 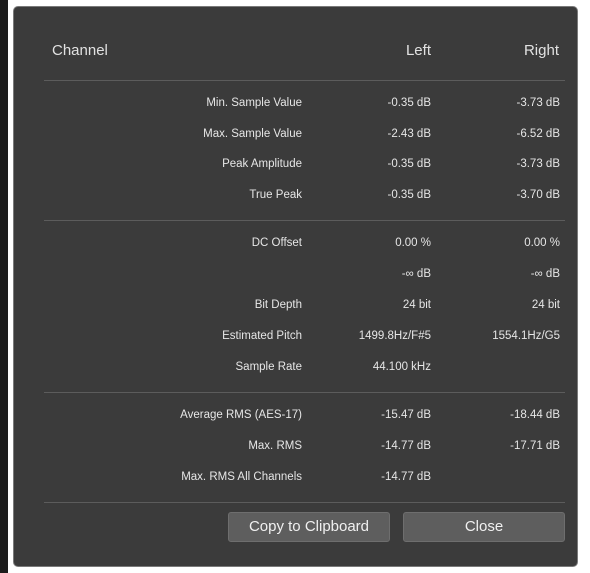 What do you see at coordinates (413, 243) in the screenshot?
I see `stat-value-left: 0.00 %` at bounding box center [413, 243].